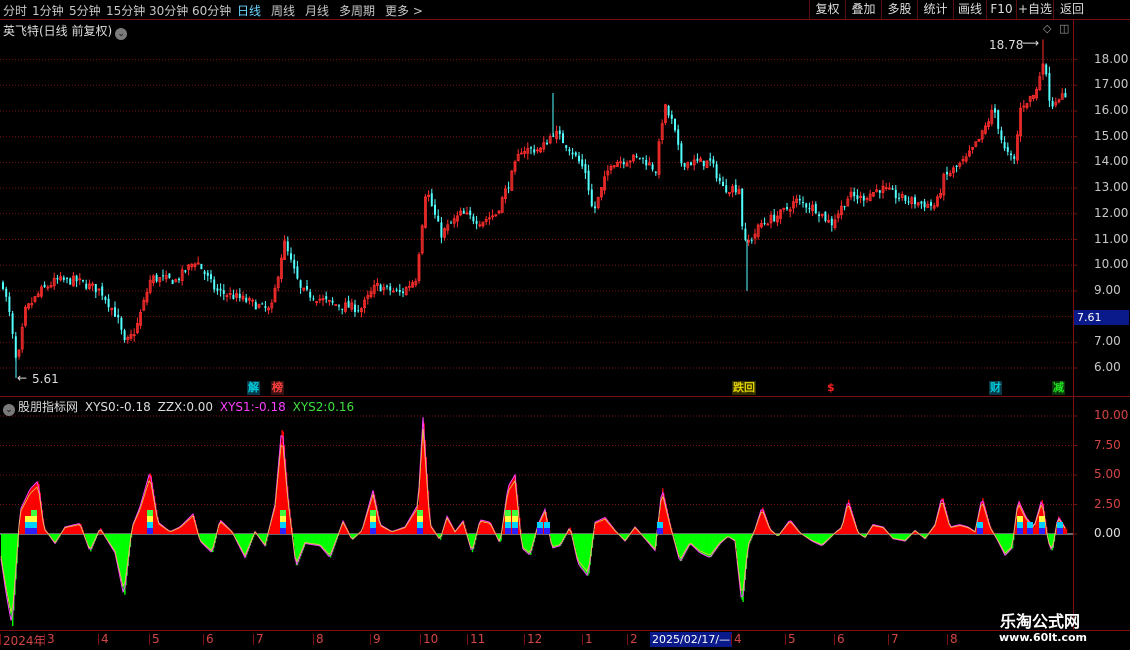 This screenshot has height=650, width=1130. I want to click on pane-toggle-icon: ◫, so click(1064, 28).